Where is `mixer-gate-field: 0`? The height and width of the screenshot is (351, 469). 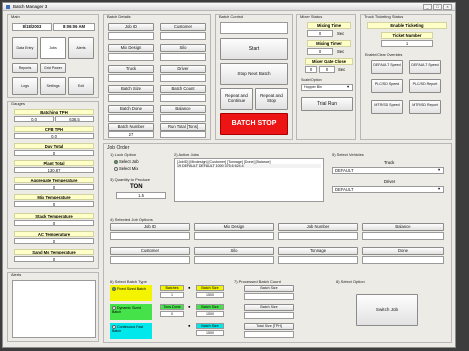 mixer-gate-field: 0 is located at coordinates (327, 69).